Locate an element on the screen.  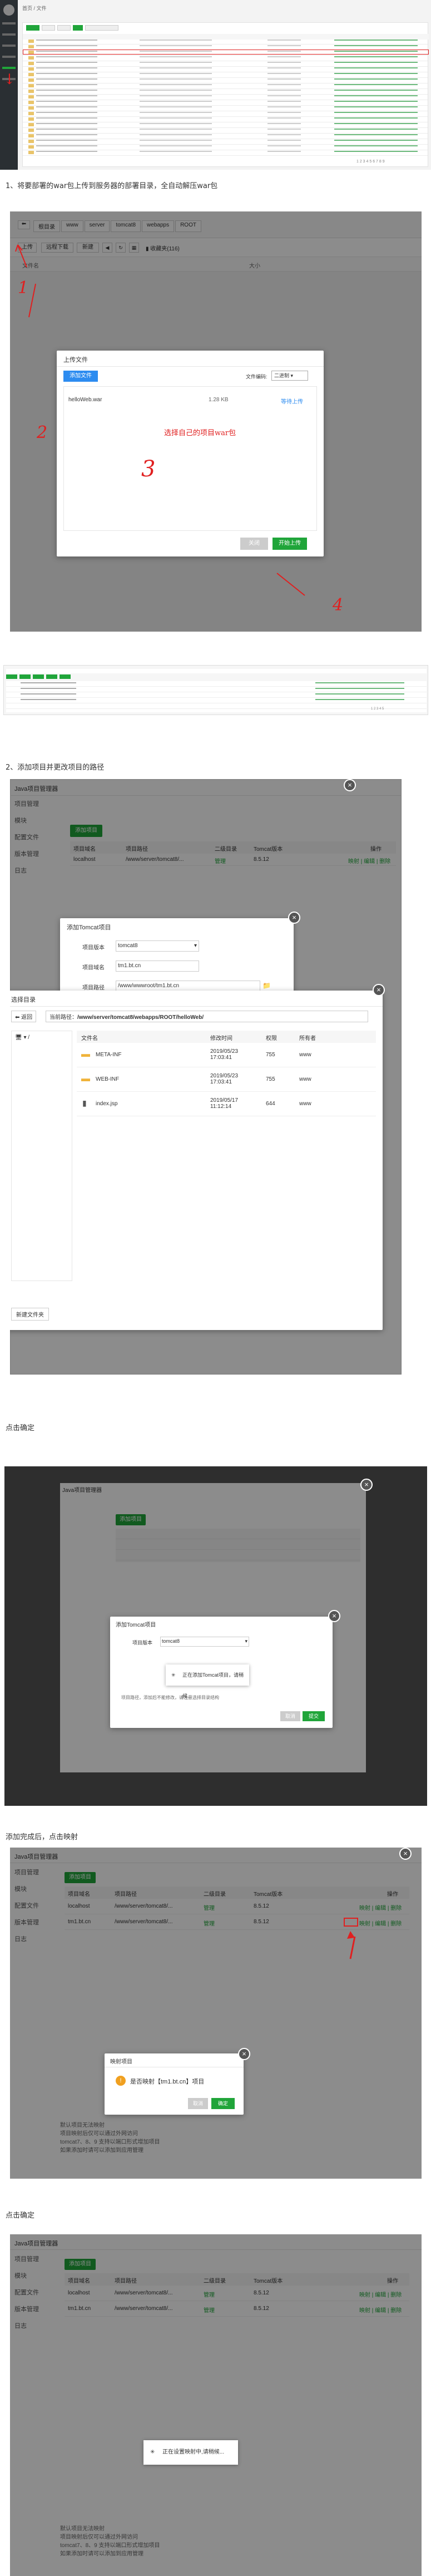
caption-step1: 1、将要部署的war包上传到服务器的部署目录，全自动解压war包 is located at coordinates (112, 186).